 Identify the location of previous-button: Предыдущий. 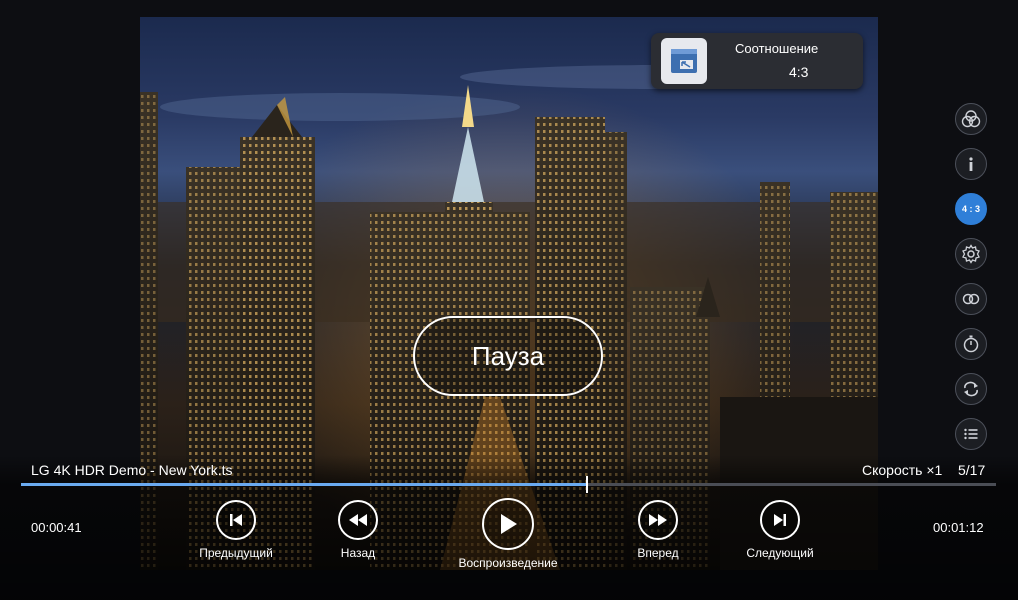
(236, 530).